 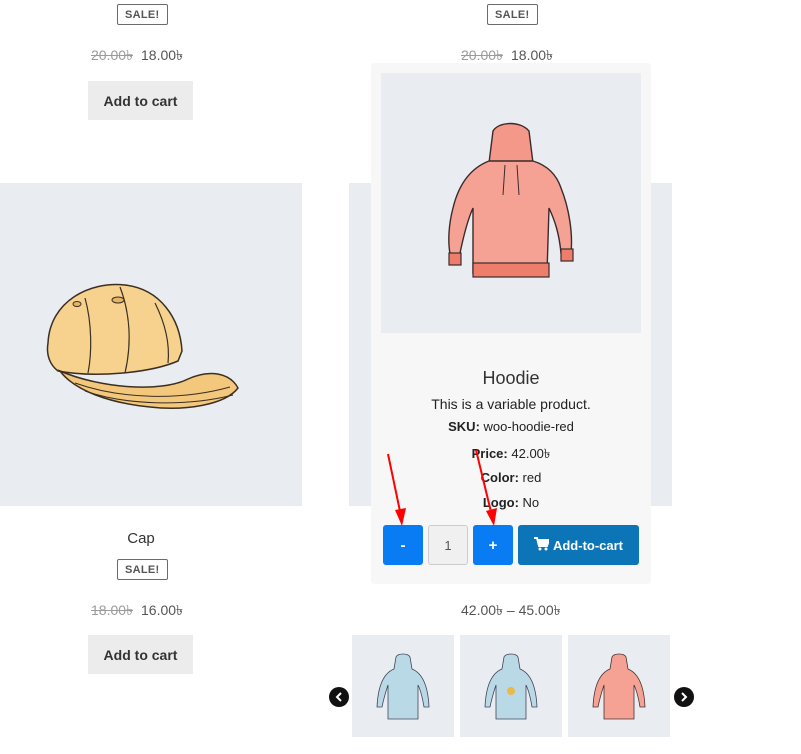 What do you see at coordinates (484, 483) in the screenshot?
I see `arrow-to-plus-icon` at bounding box center [484, 483].